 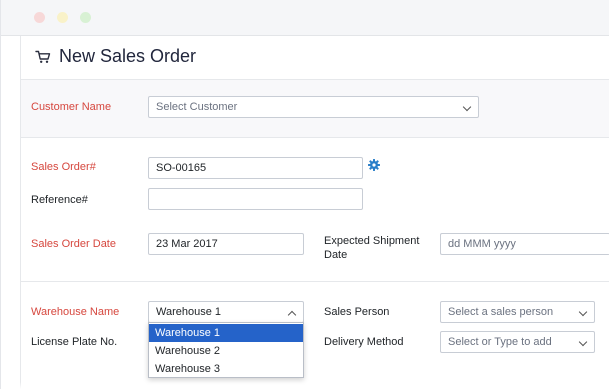 I want to click on sales-order-date-label: Sales Order Date, so click(x=73, y=244).